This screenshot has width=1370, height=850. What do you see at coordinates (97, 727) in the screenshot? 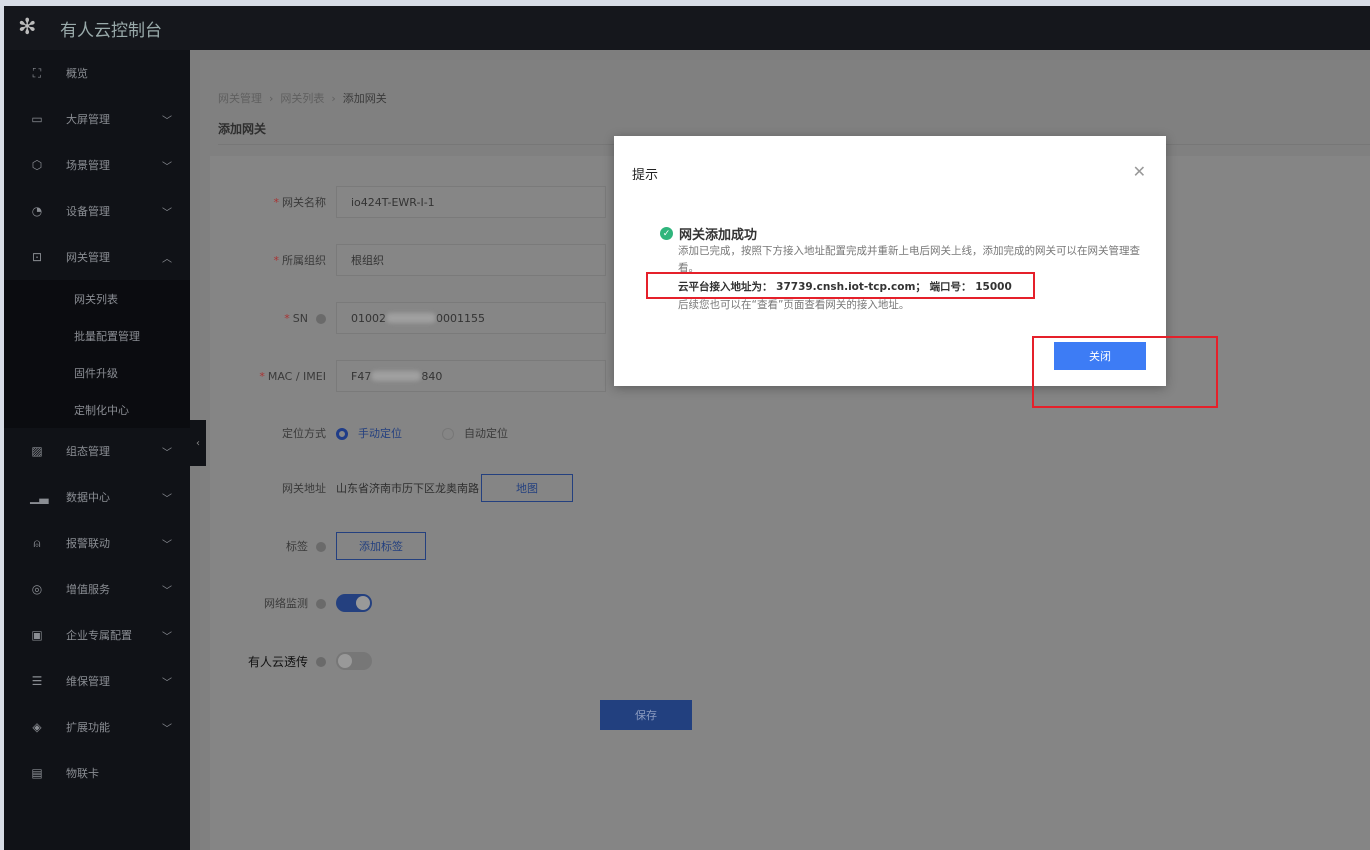
I see `sidebar-item: ◈ 扩展功能 ﹀` at bounding box center [97, 727].